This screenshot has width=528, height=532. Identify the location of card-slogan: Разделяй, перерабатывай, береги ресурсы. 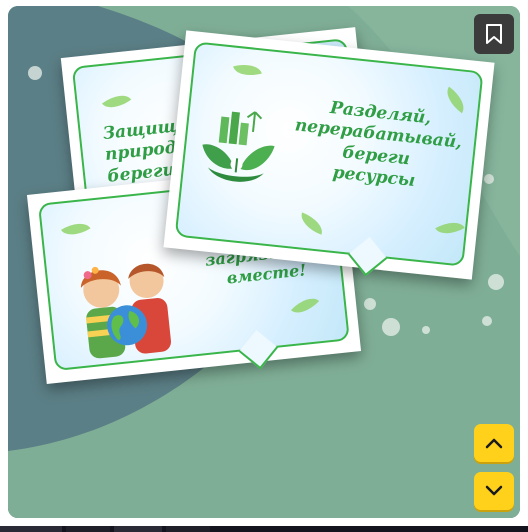
(378, 144).